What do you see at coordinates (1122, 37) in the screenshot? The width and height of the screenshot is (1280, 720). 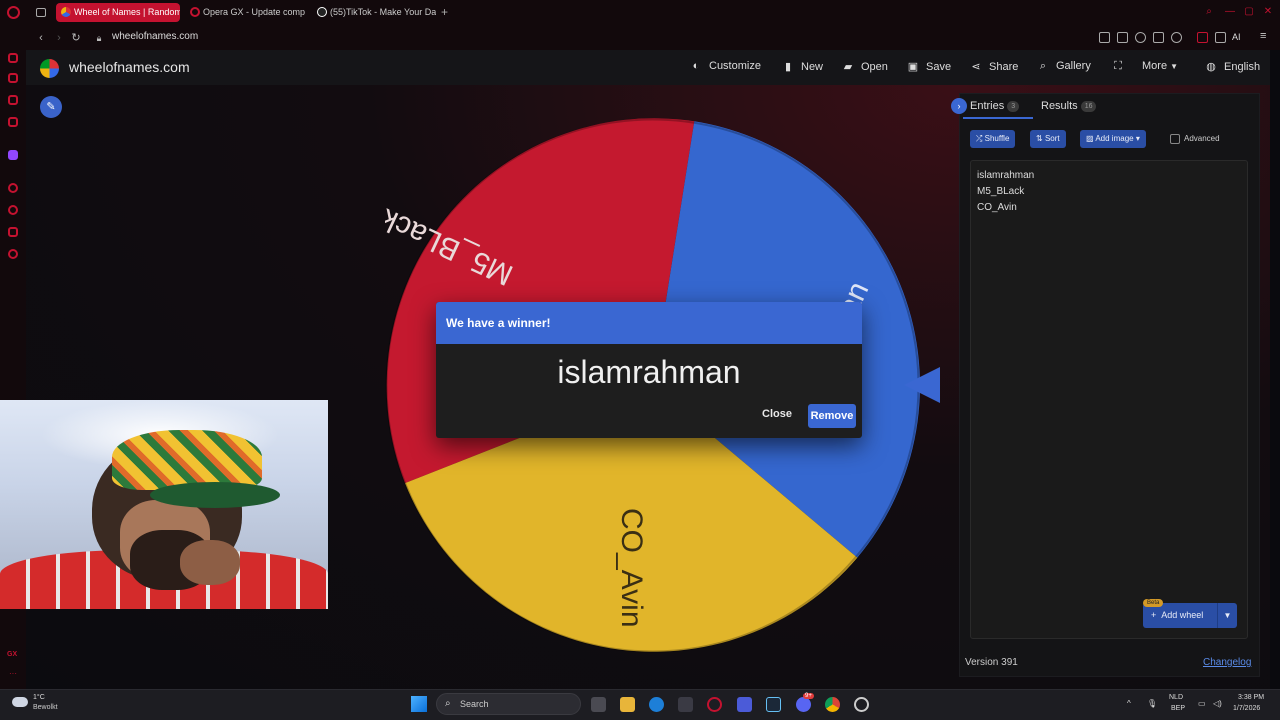 I see `snapshot-icon` at bounding box center [1122, 37].